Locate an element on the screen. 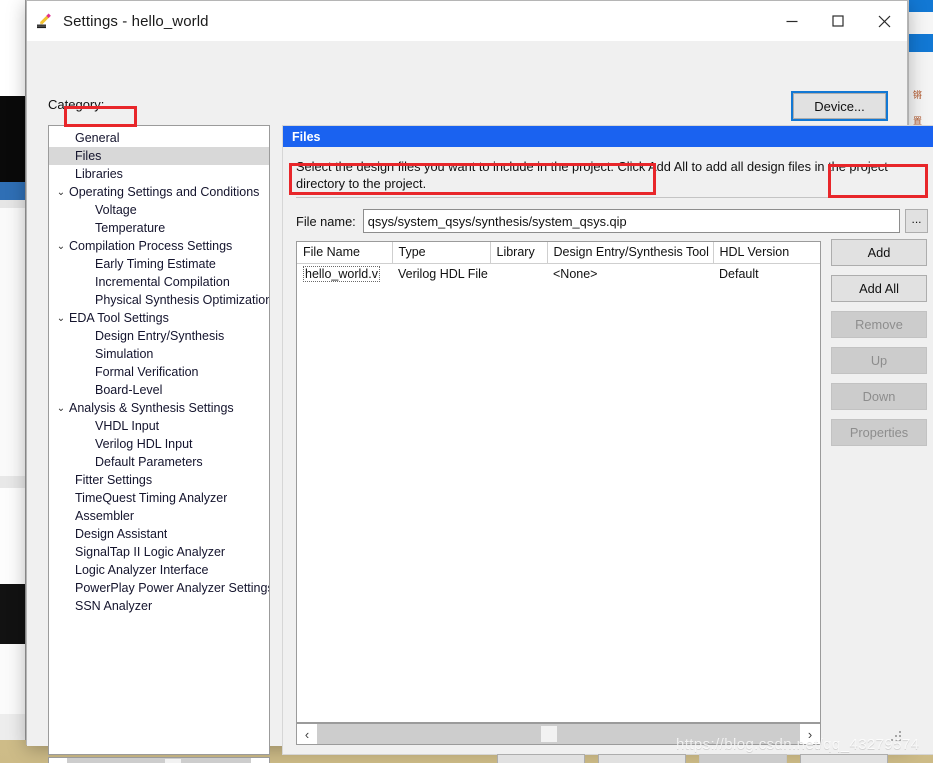 Image resolution: width=933 pixels, height=763 pixels. category-item-temperature: Temperature is located at coordinates (159, 228).